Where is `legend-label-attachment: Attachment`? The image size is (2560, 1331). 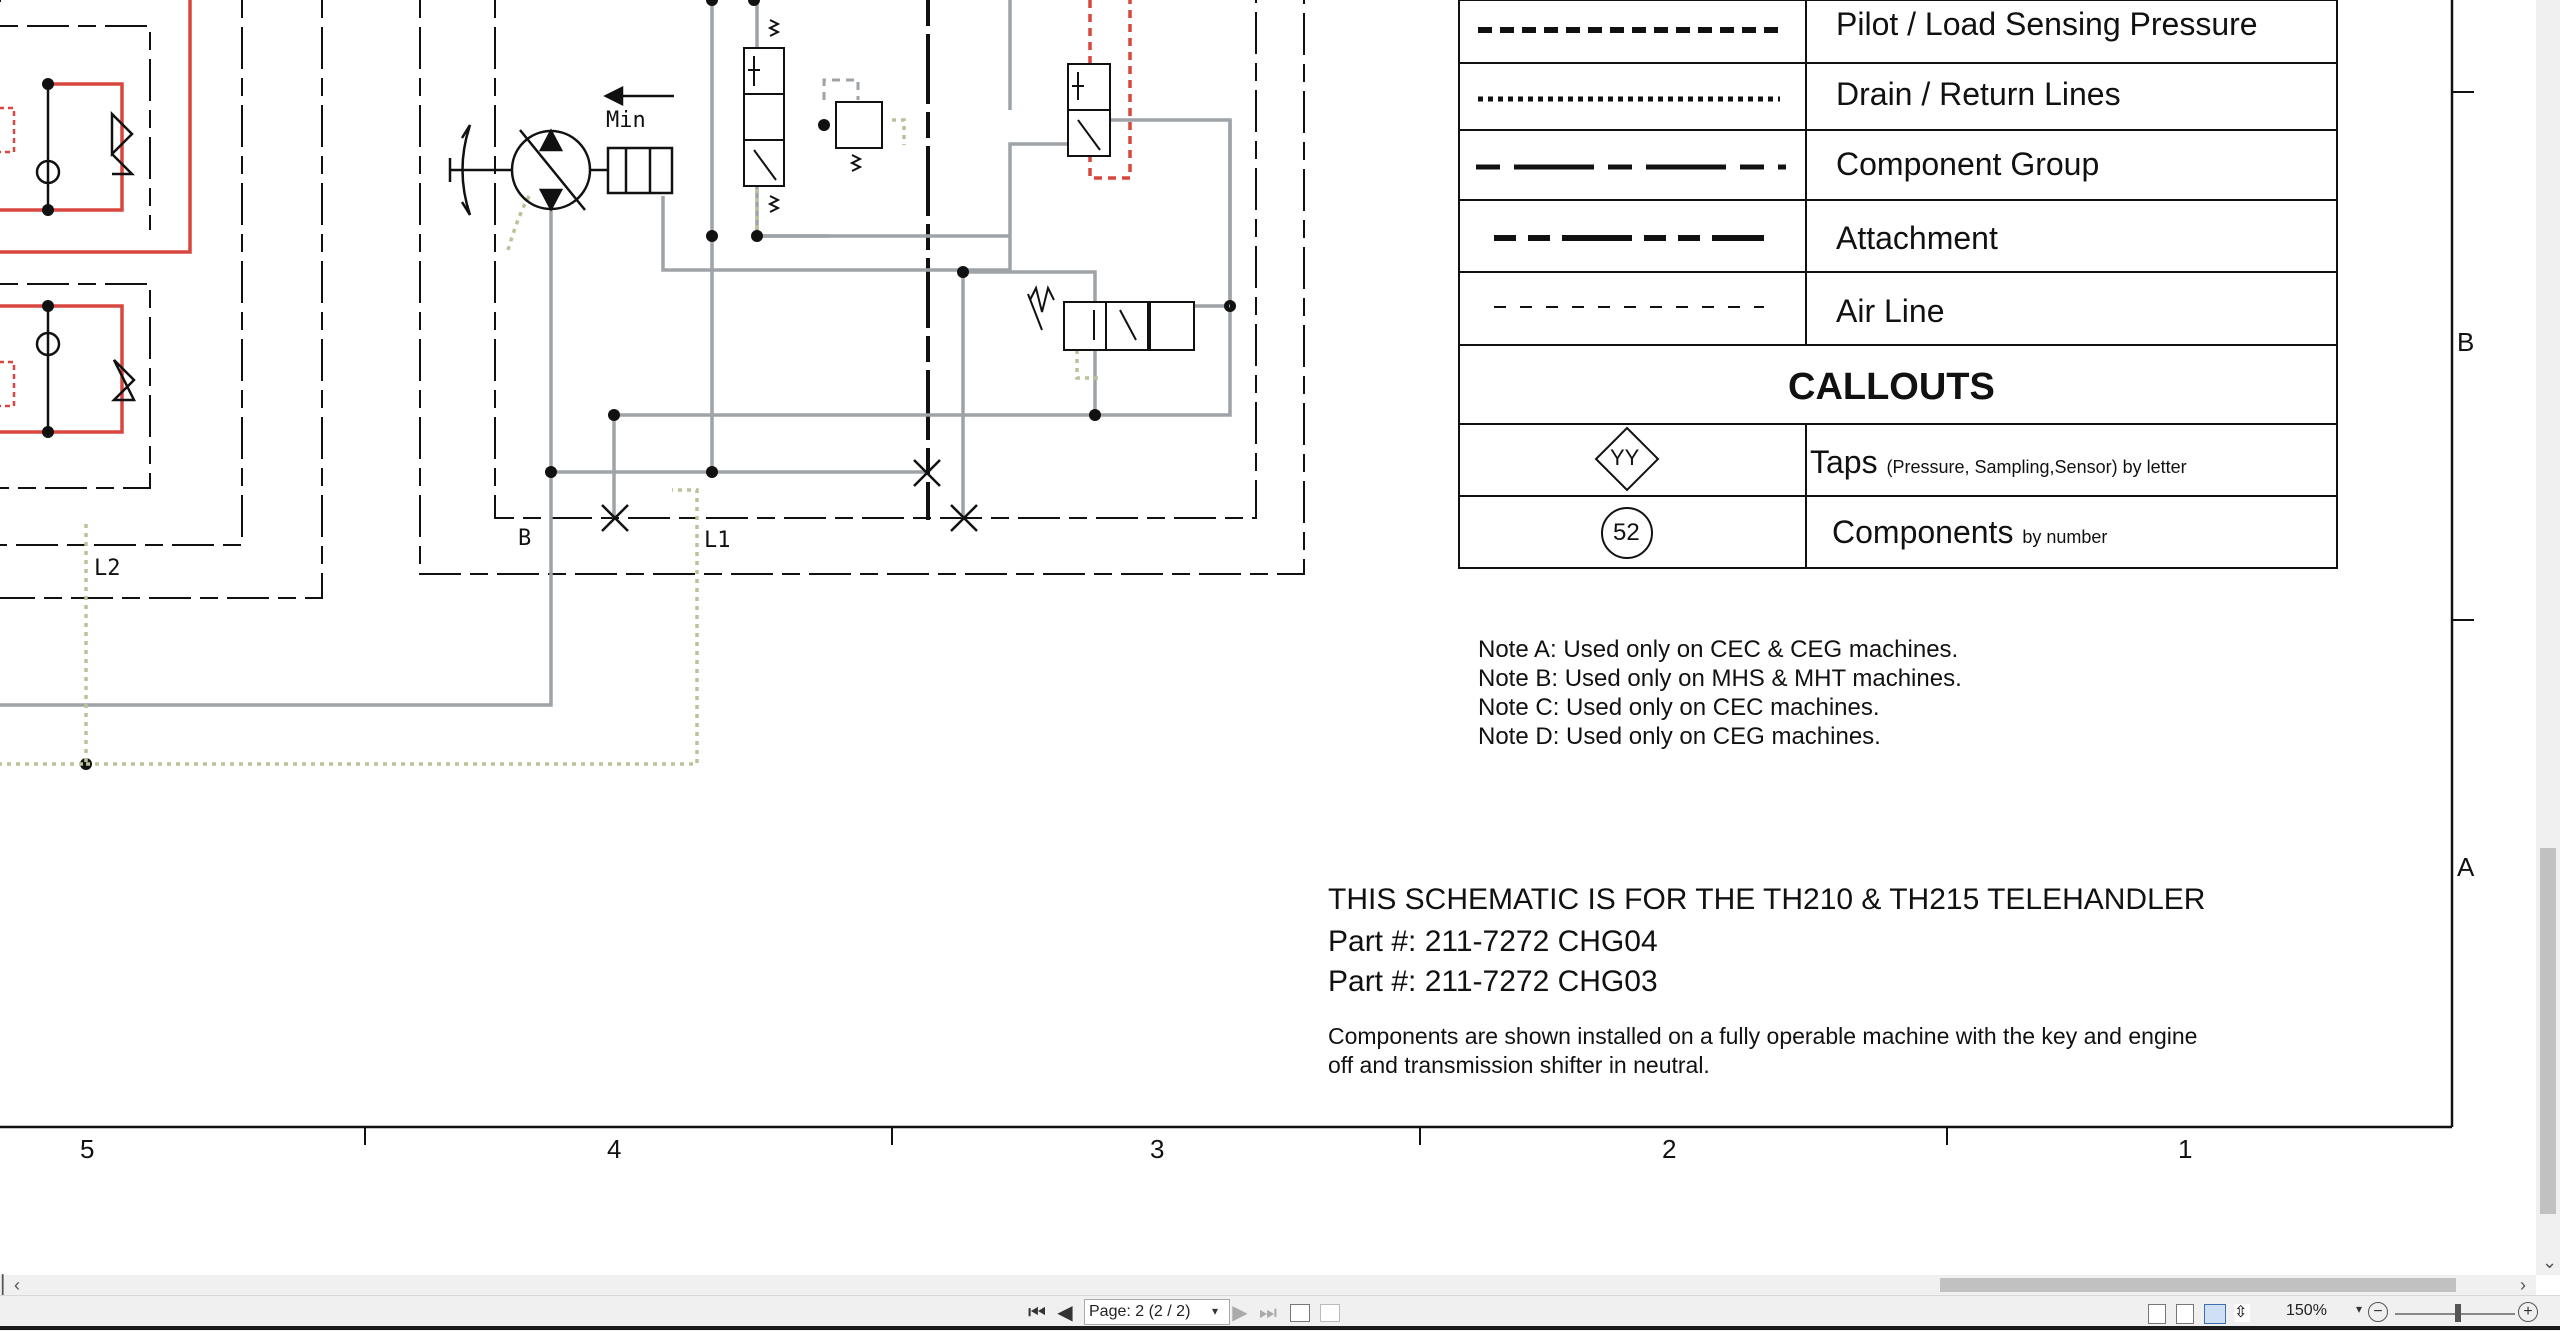 legend-label-attachment: Attachment is located at coordinates (1917, 238).